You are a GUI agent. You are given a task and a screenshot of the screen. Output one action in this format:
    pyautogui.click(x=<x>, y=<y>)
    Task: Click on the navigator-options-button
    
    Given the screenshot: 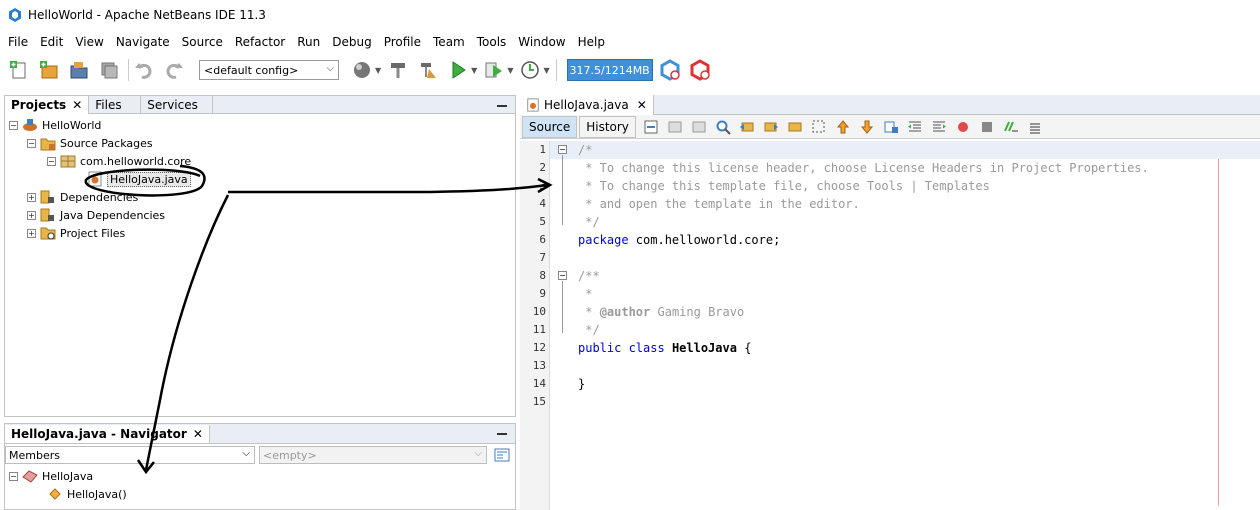 What is the action you would take?
    pyautogui.click(x=502, y=455)
    